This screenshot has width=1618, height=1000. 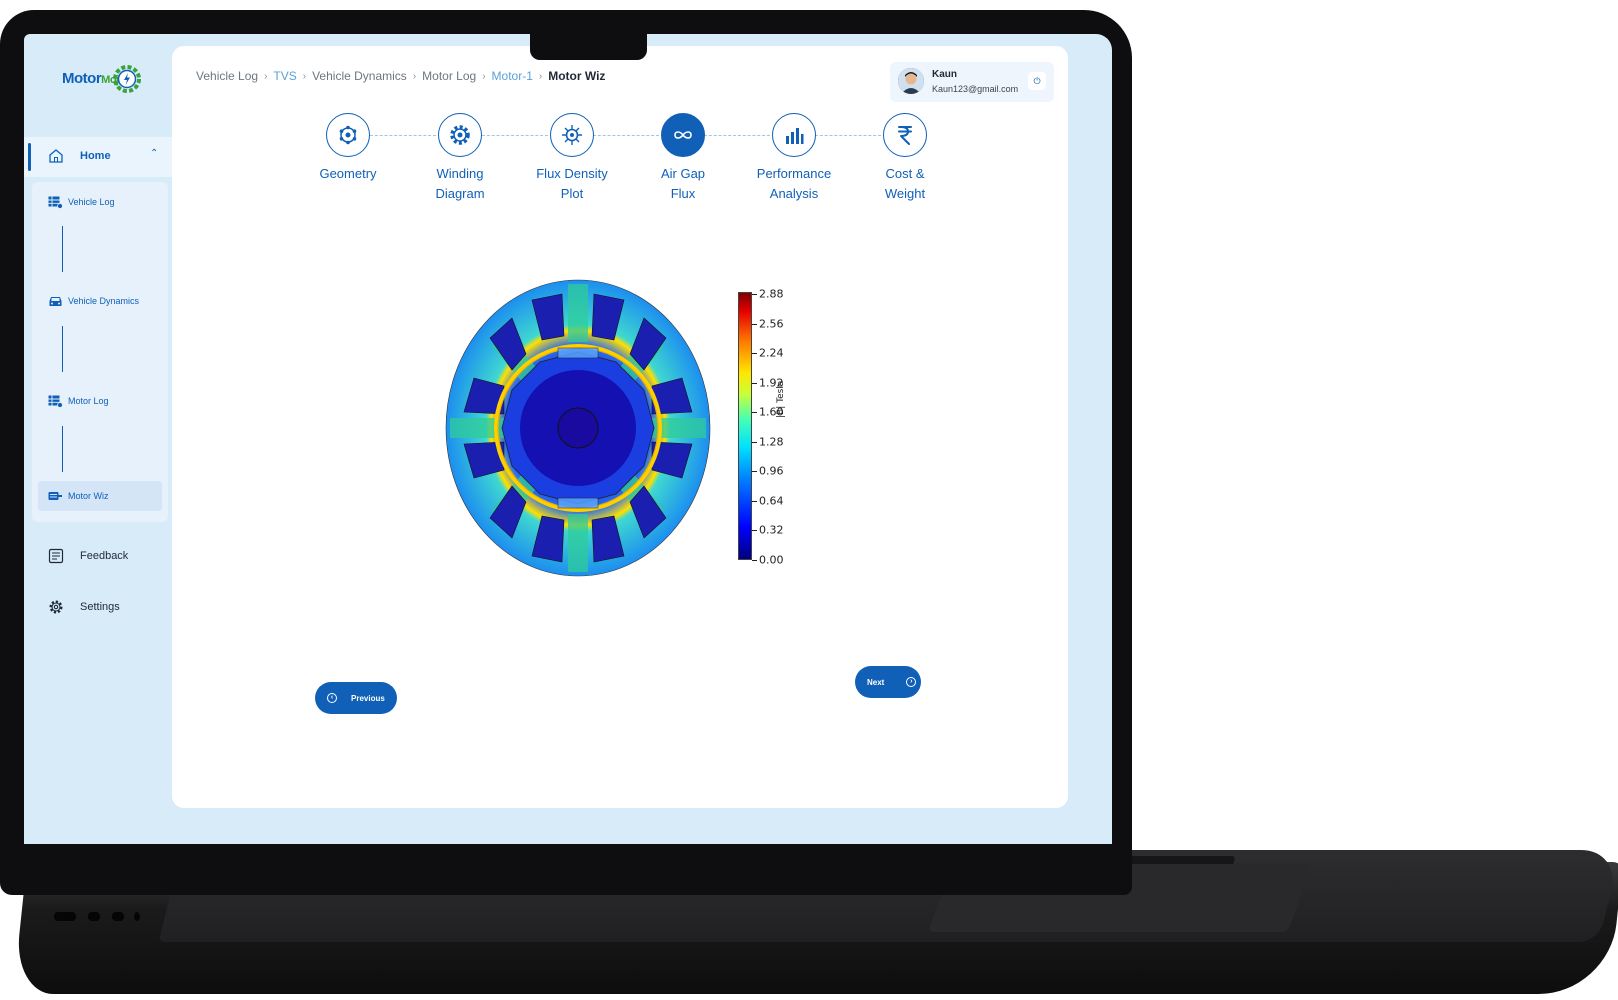 I want to click on colorbar-tick-label: 2.56, so click(x=771, y=324).